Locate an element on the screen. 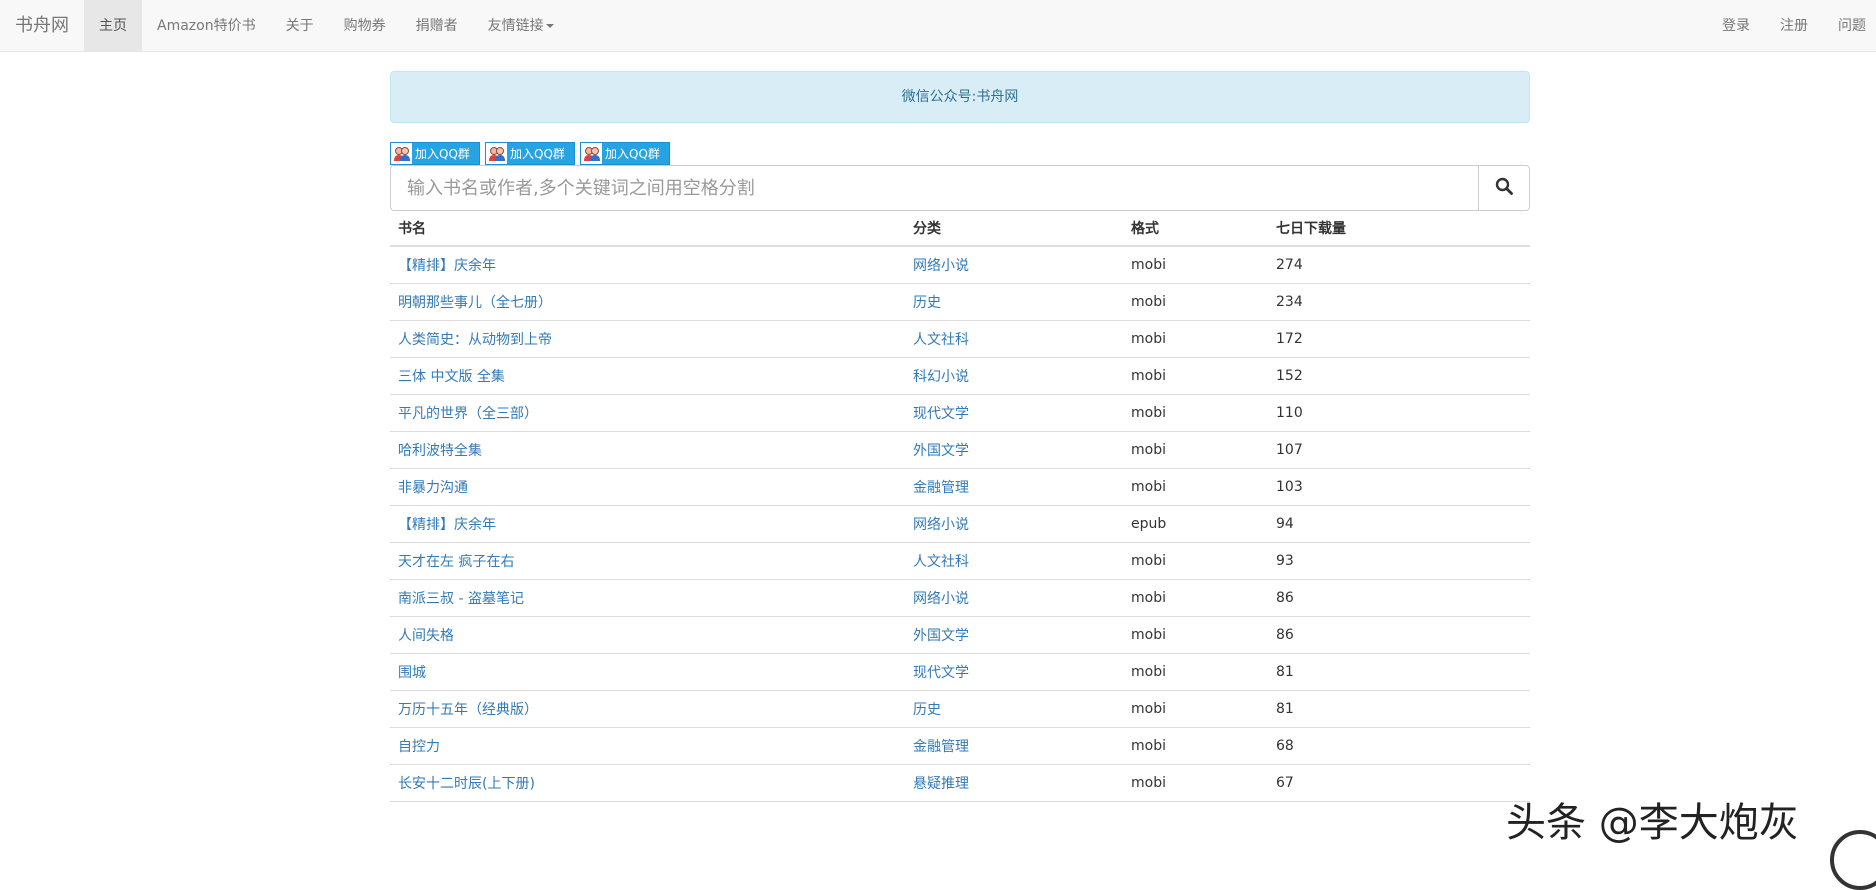 The height and width of the screenshot is (890, 1876). join-qq-group-button-1: 加入QQ群 is located at coordinates (435, 153).